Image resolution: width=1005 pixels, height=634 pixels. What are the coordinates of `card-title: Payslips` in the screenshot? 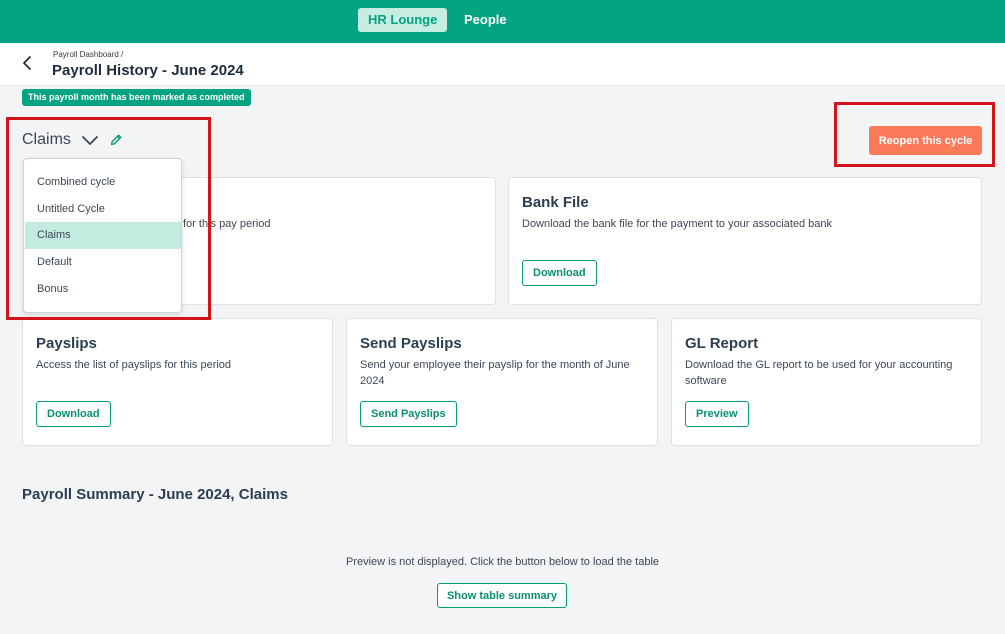 It's located at (66, 343).